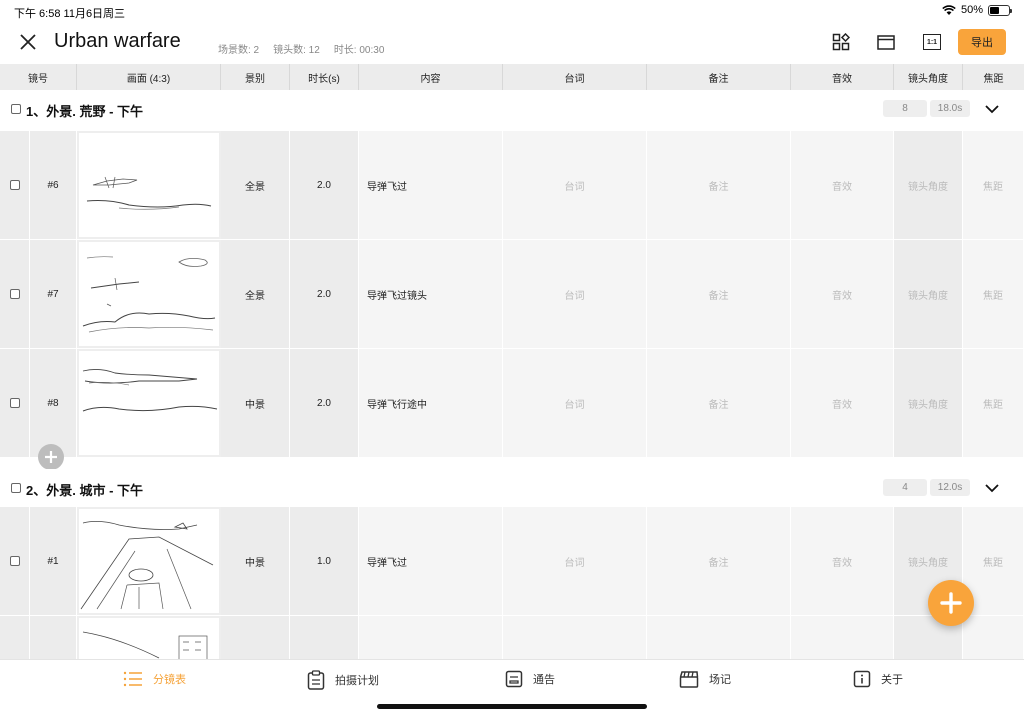  What do you see at coordinates (951, 603) in the screenshot?
I see `add-button` at bounding box center [951, 603].